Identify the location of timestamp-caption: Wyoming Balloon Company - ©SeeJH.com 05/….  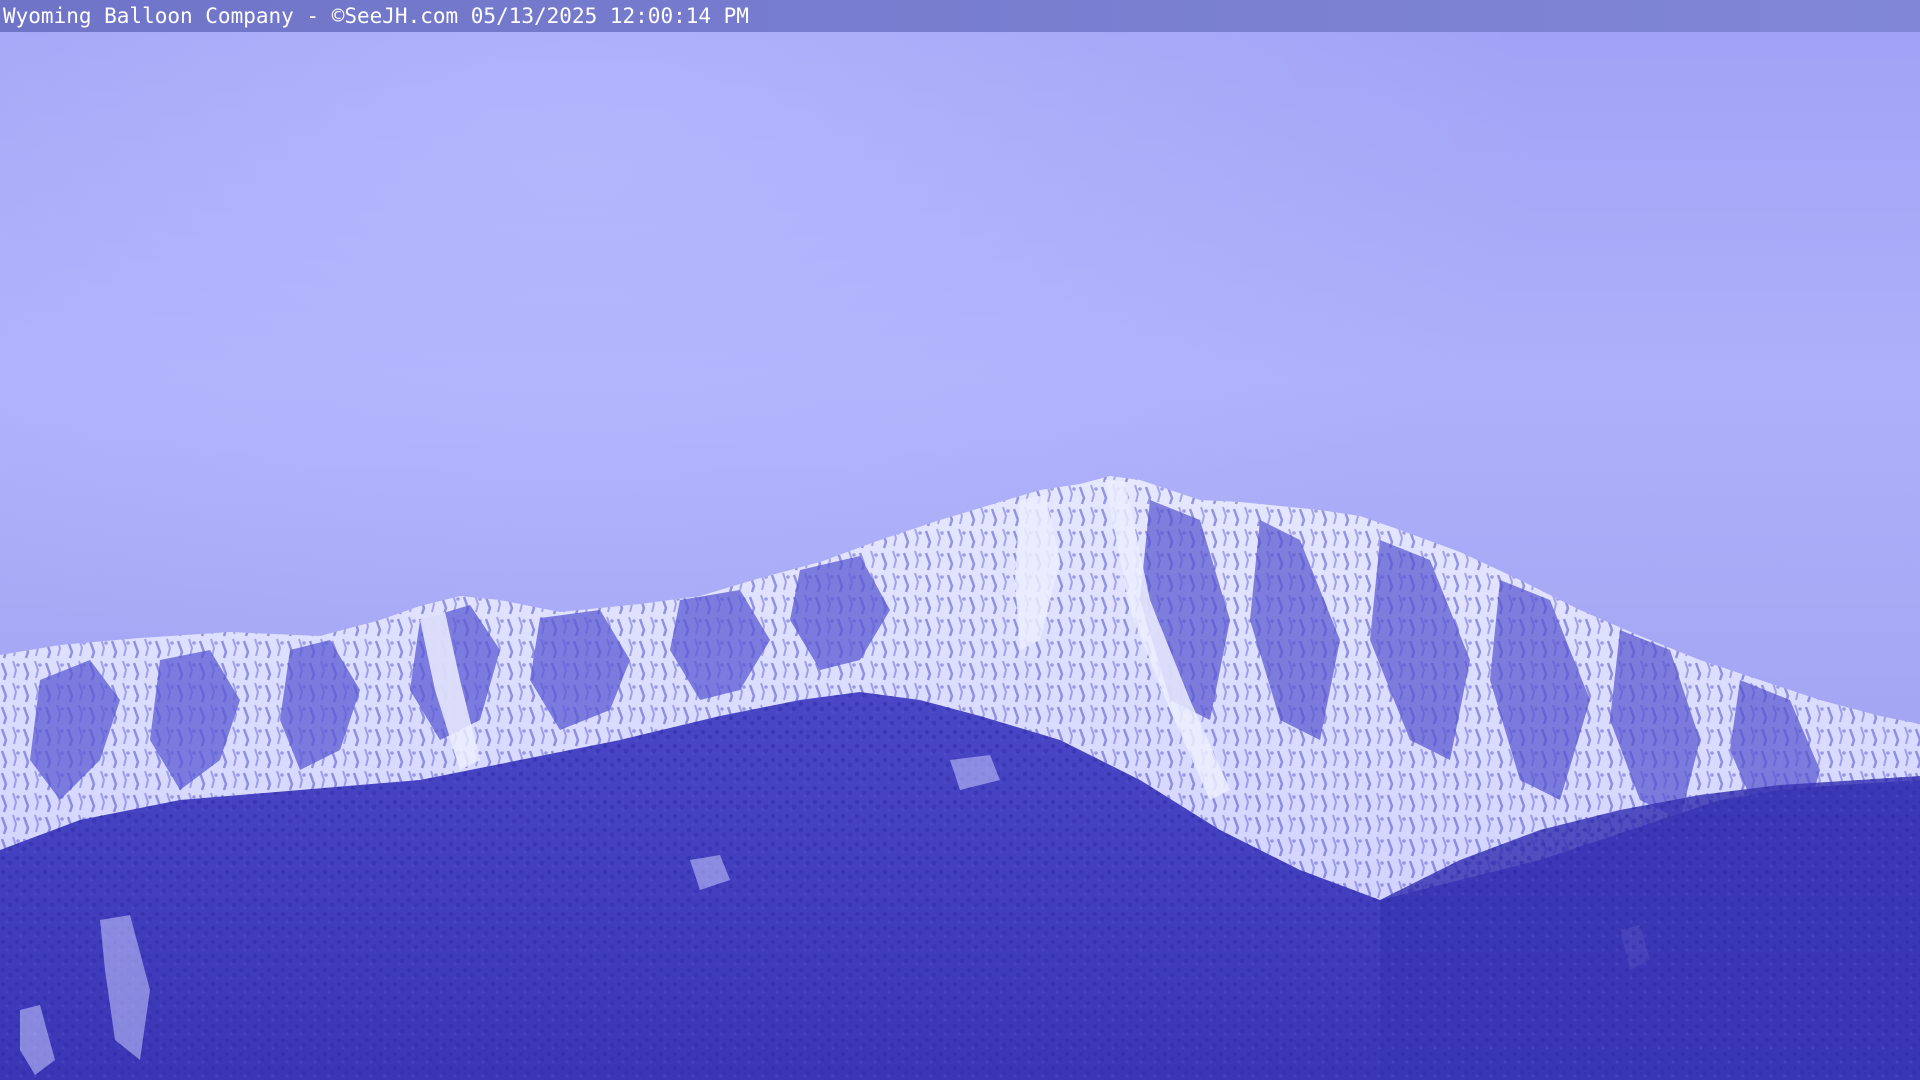
(376, 16).